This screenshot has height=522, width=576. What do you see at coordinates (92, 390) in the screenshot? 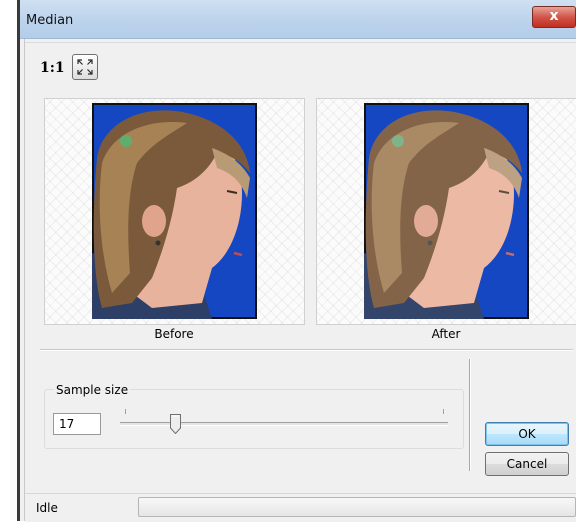
I see `sample-size-label: Sample size` at bounding box center [92, 390].